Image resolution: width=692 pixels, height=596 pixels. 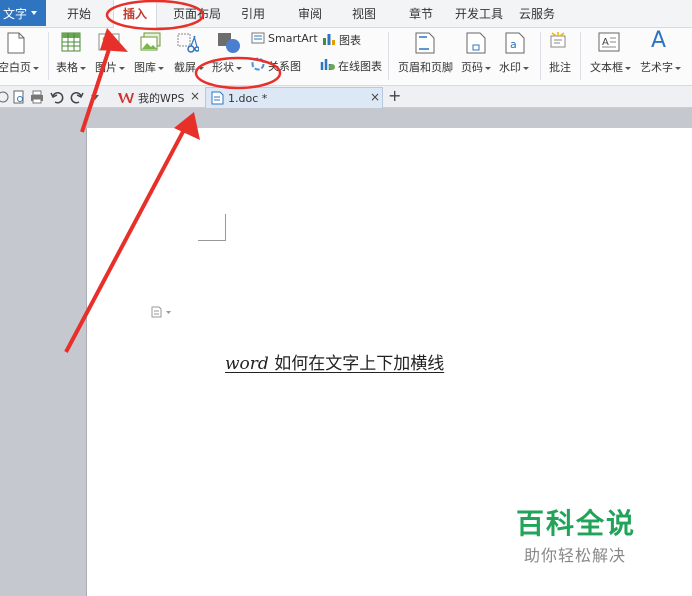 What do you see at coordinates (150, 41) in the screenshot?
I see `gallery-icon` at bounding box center [150, 41].